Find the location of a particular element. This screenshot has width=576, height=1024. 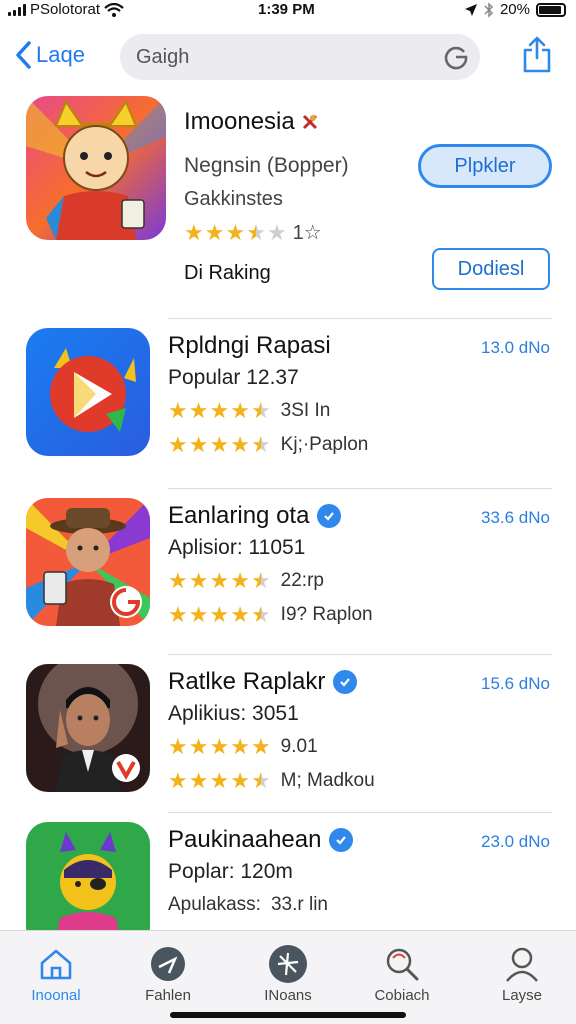

app-stat-label: Apulakass: is located at coordinates (214, 904).